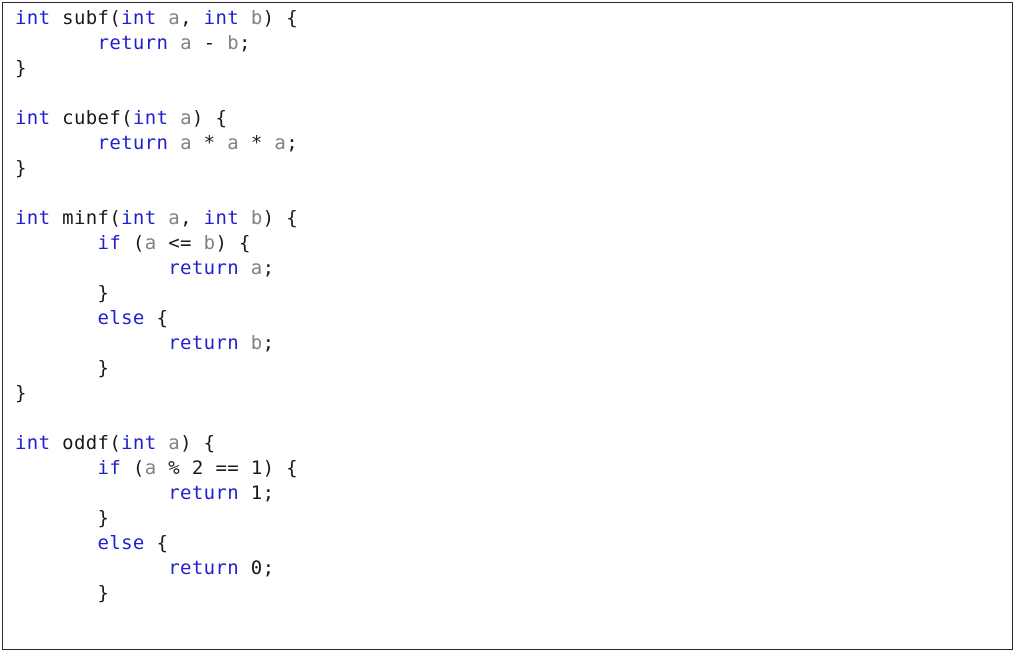  Describe the element at coordinates (256, 568) in the screenshot. I see `code-token: 0` at that location.